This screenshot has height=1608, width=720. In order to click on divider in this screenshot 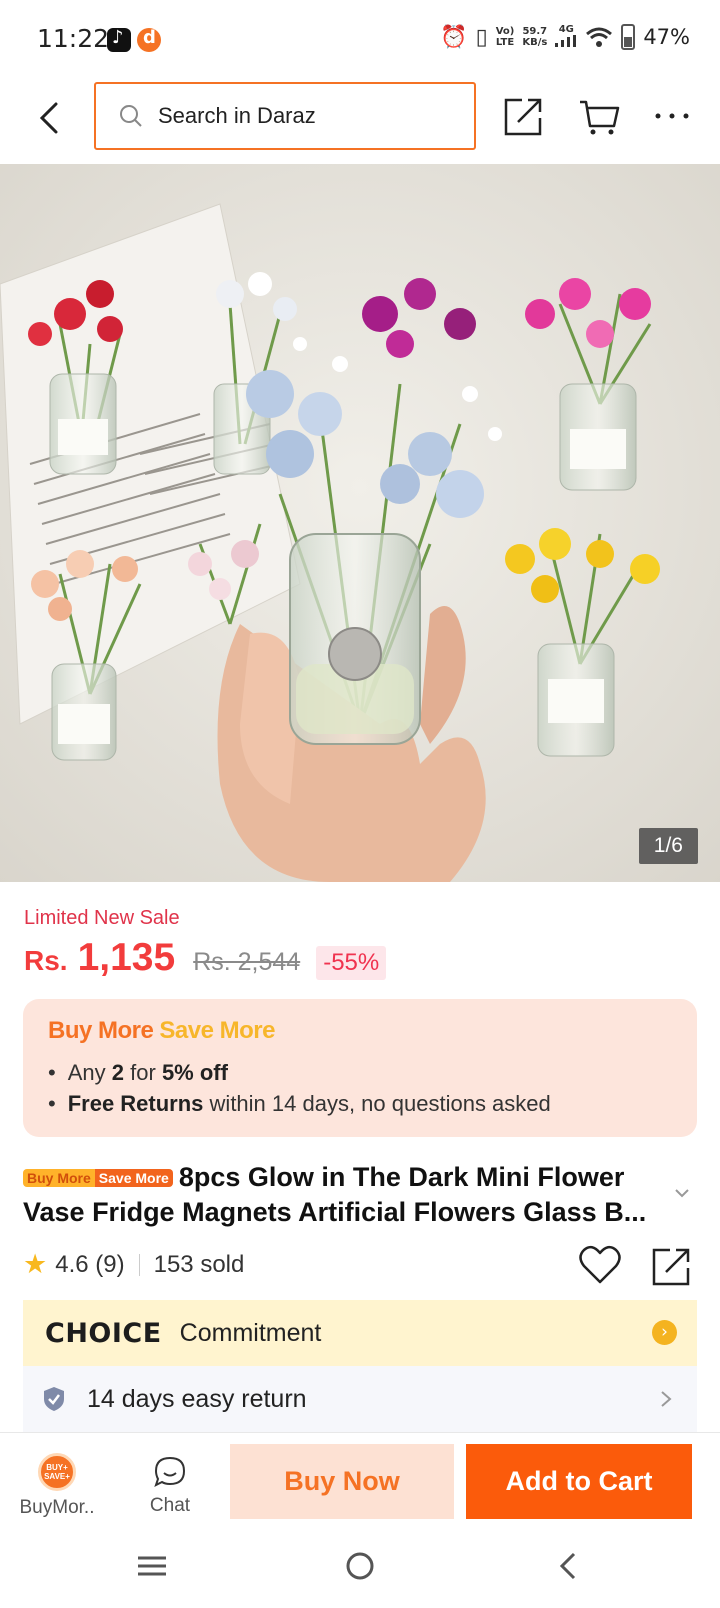, I will do `click(139, 1264)`.